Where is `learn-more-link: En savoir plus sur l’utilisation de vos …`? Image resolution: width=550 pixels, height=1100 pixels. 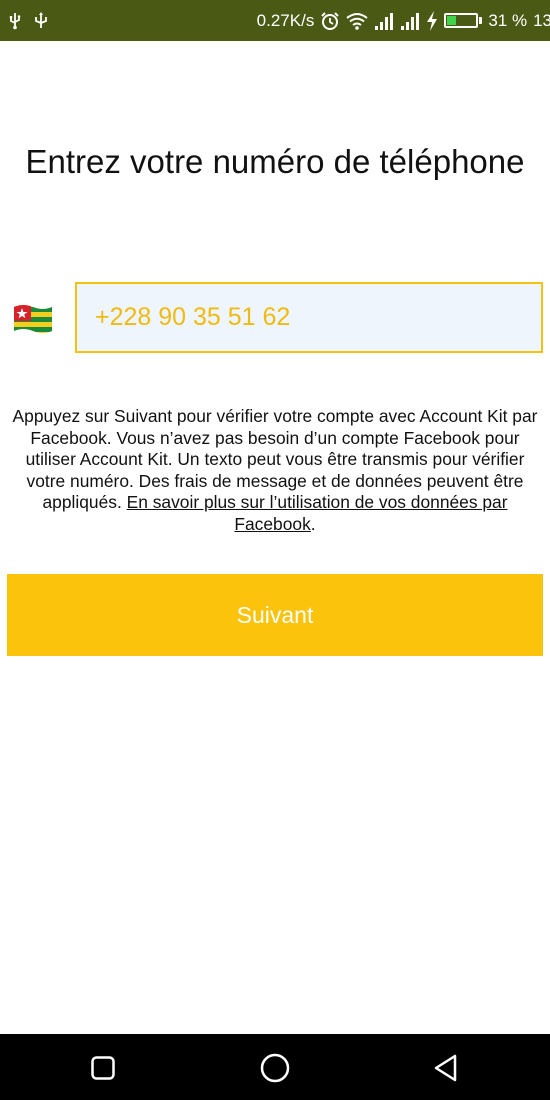
learn-more-link: En savoir plus sur l’utilisation de vos … is located at coordinates (317, 513).